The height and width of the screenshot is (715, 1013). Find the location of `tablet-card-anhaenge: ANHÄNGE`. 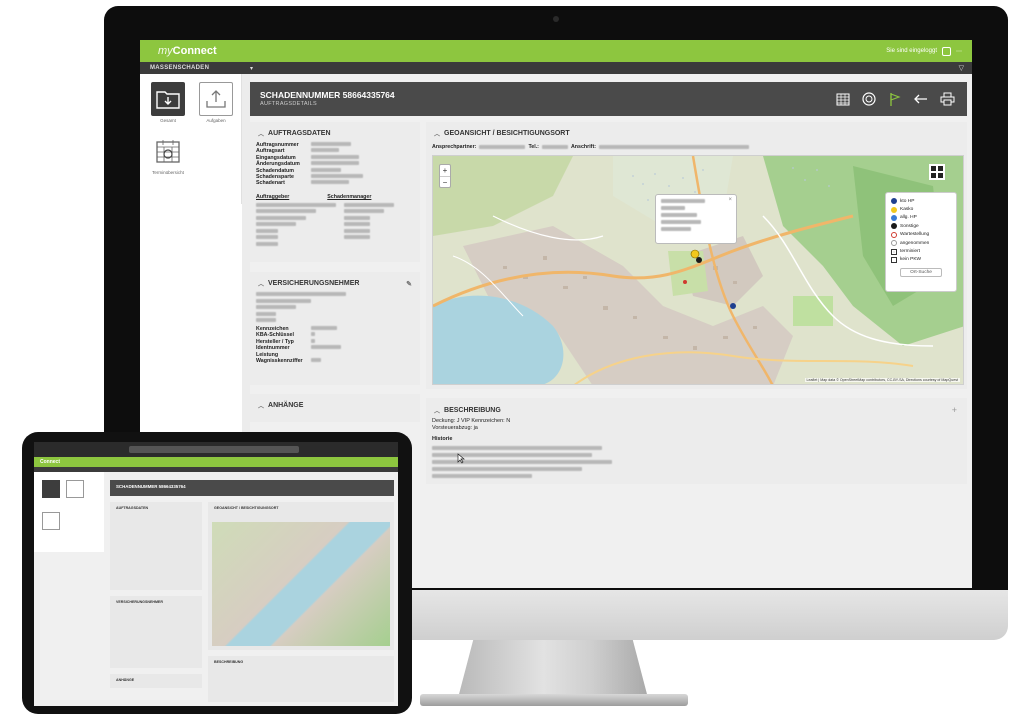

tablet-card-anhaenge: ANHÄNGE is located at coordinates (156, 681).